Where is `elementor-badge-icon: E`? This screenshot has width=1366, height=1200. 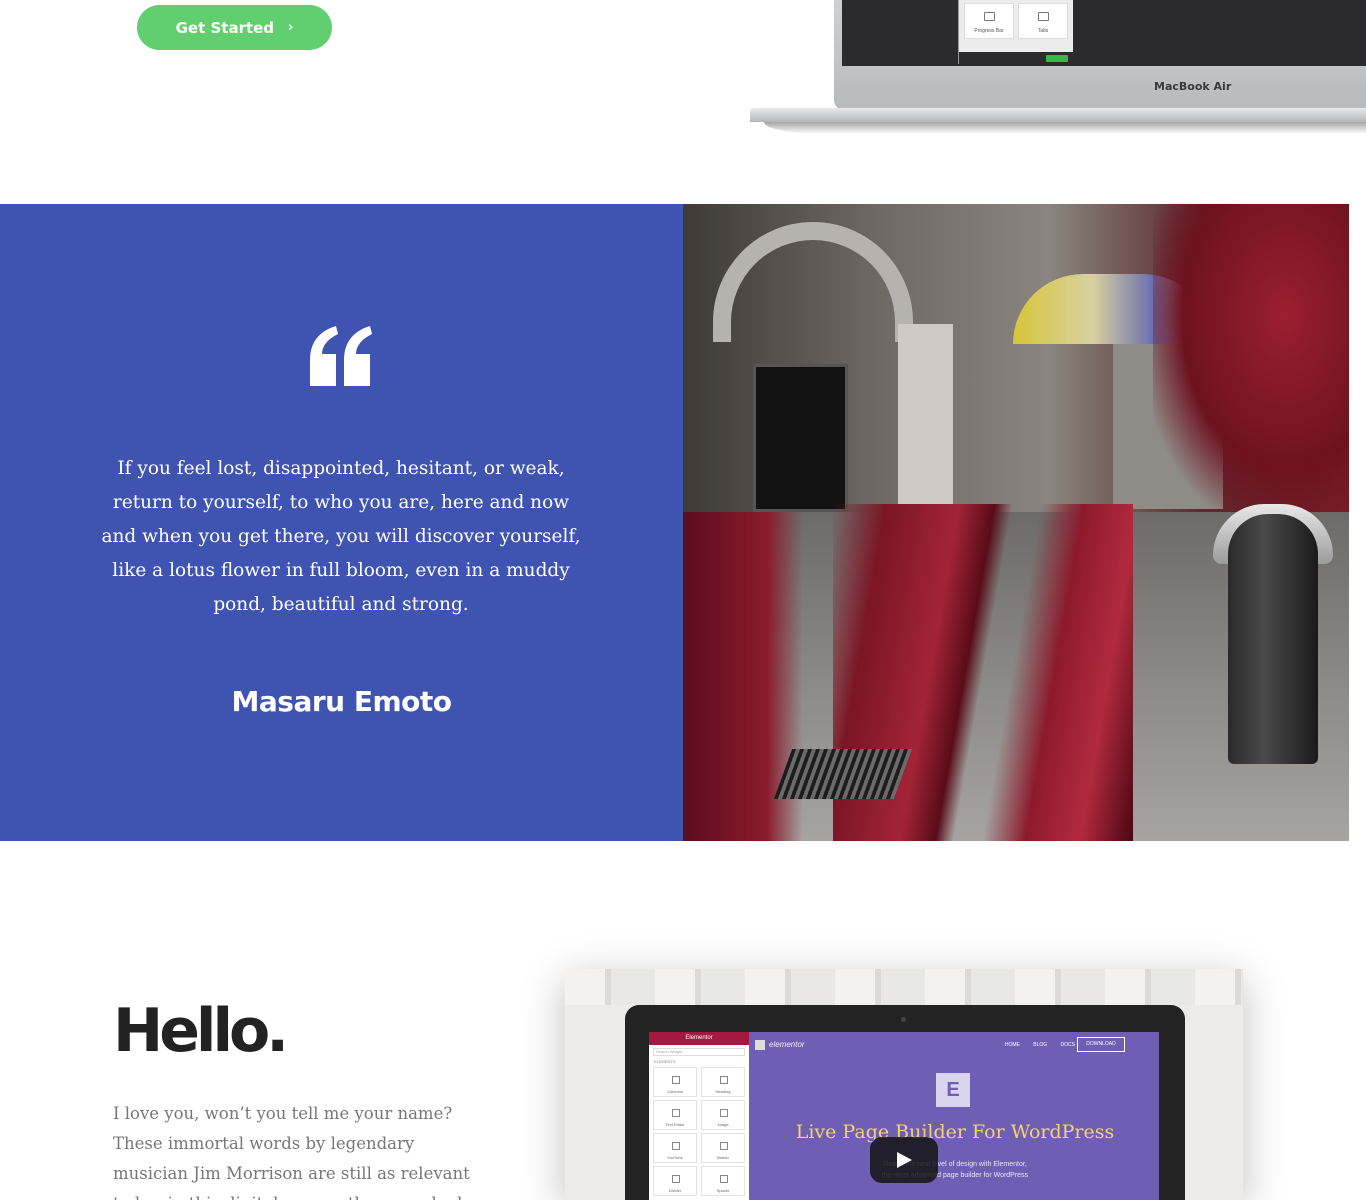 elementor-badge-icon: E is located at coordinates (953, 1090).